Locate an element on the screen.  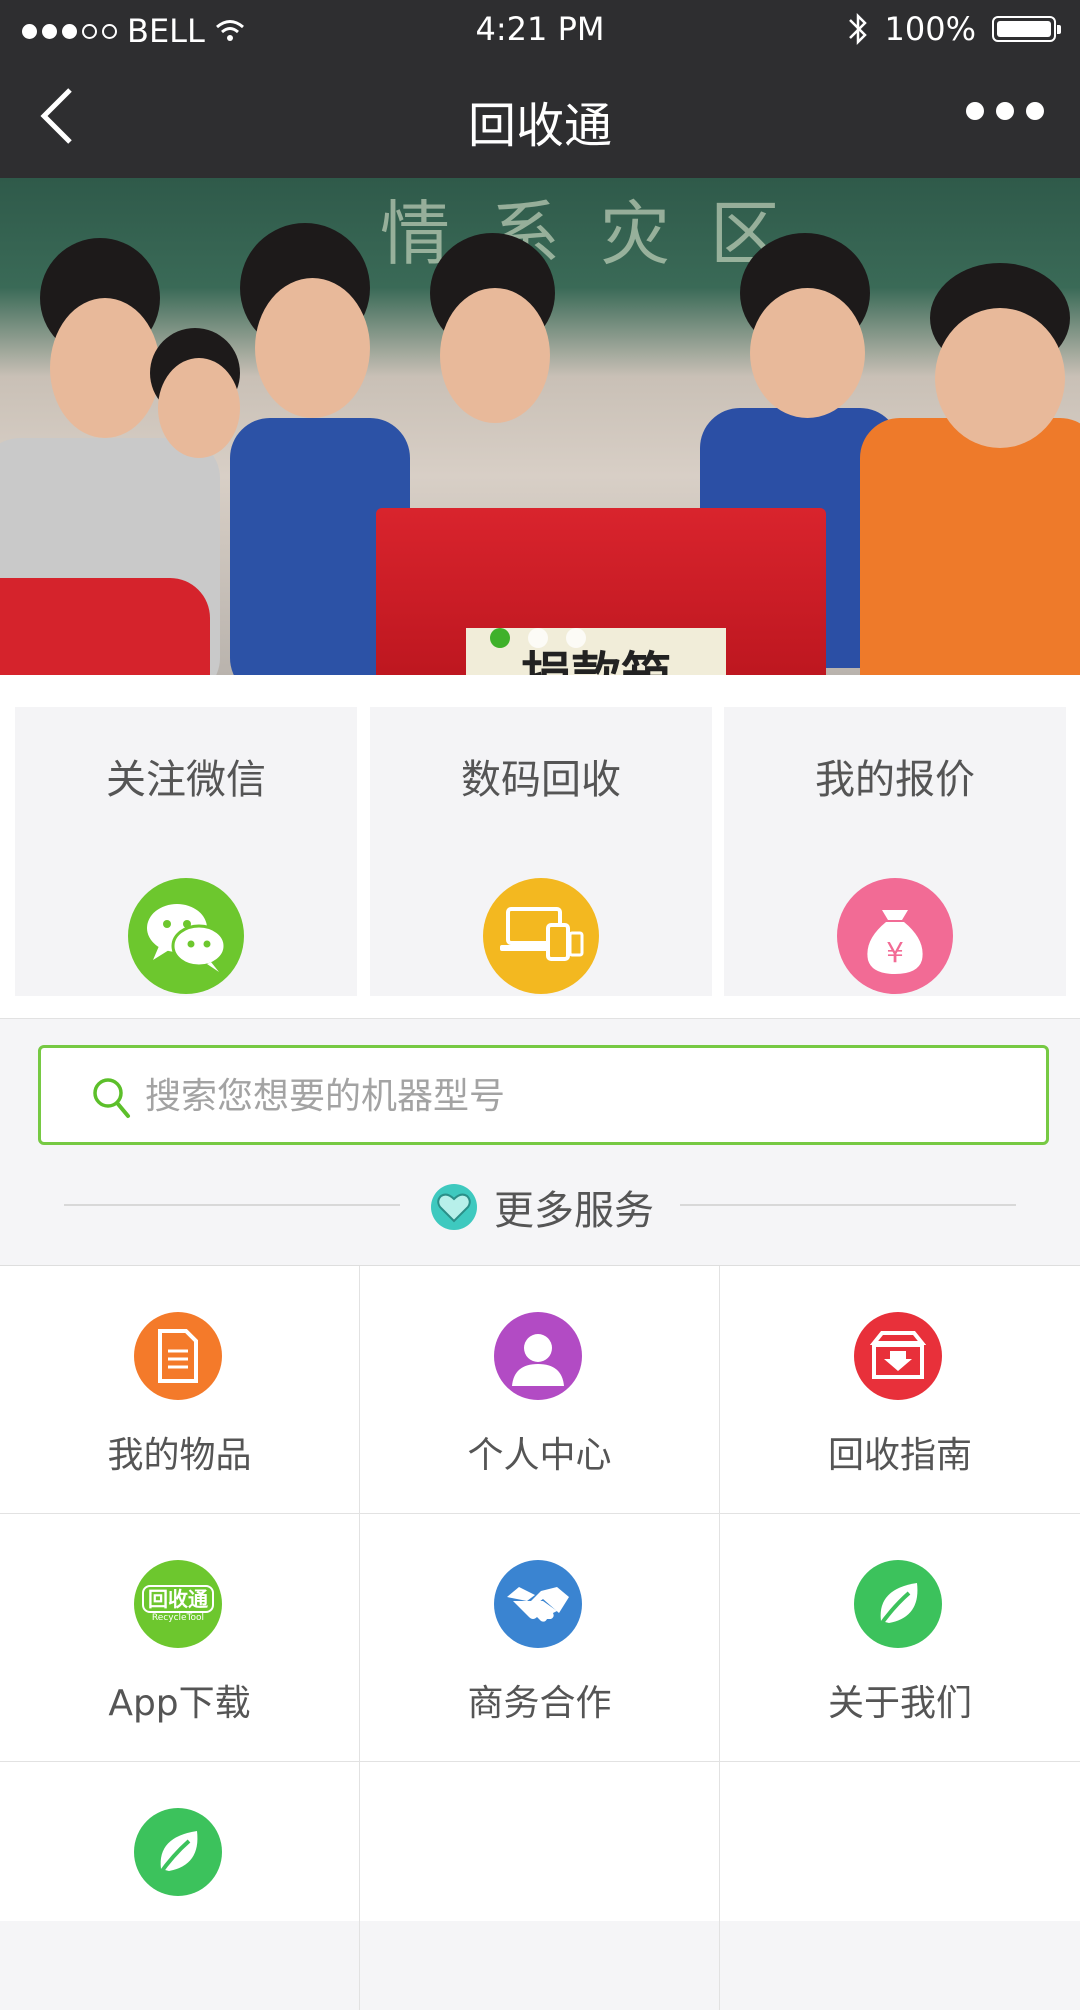
service-label: 回收指南 is located at coordinates (899, 1455).